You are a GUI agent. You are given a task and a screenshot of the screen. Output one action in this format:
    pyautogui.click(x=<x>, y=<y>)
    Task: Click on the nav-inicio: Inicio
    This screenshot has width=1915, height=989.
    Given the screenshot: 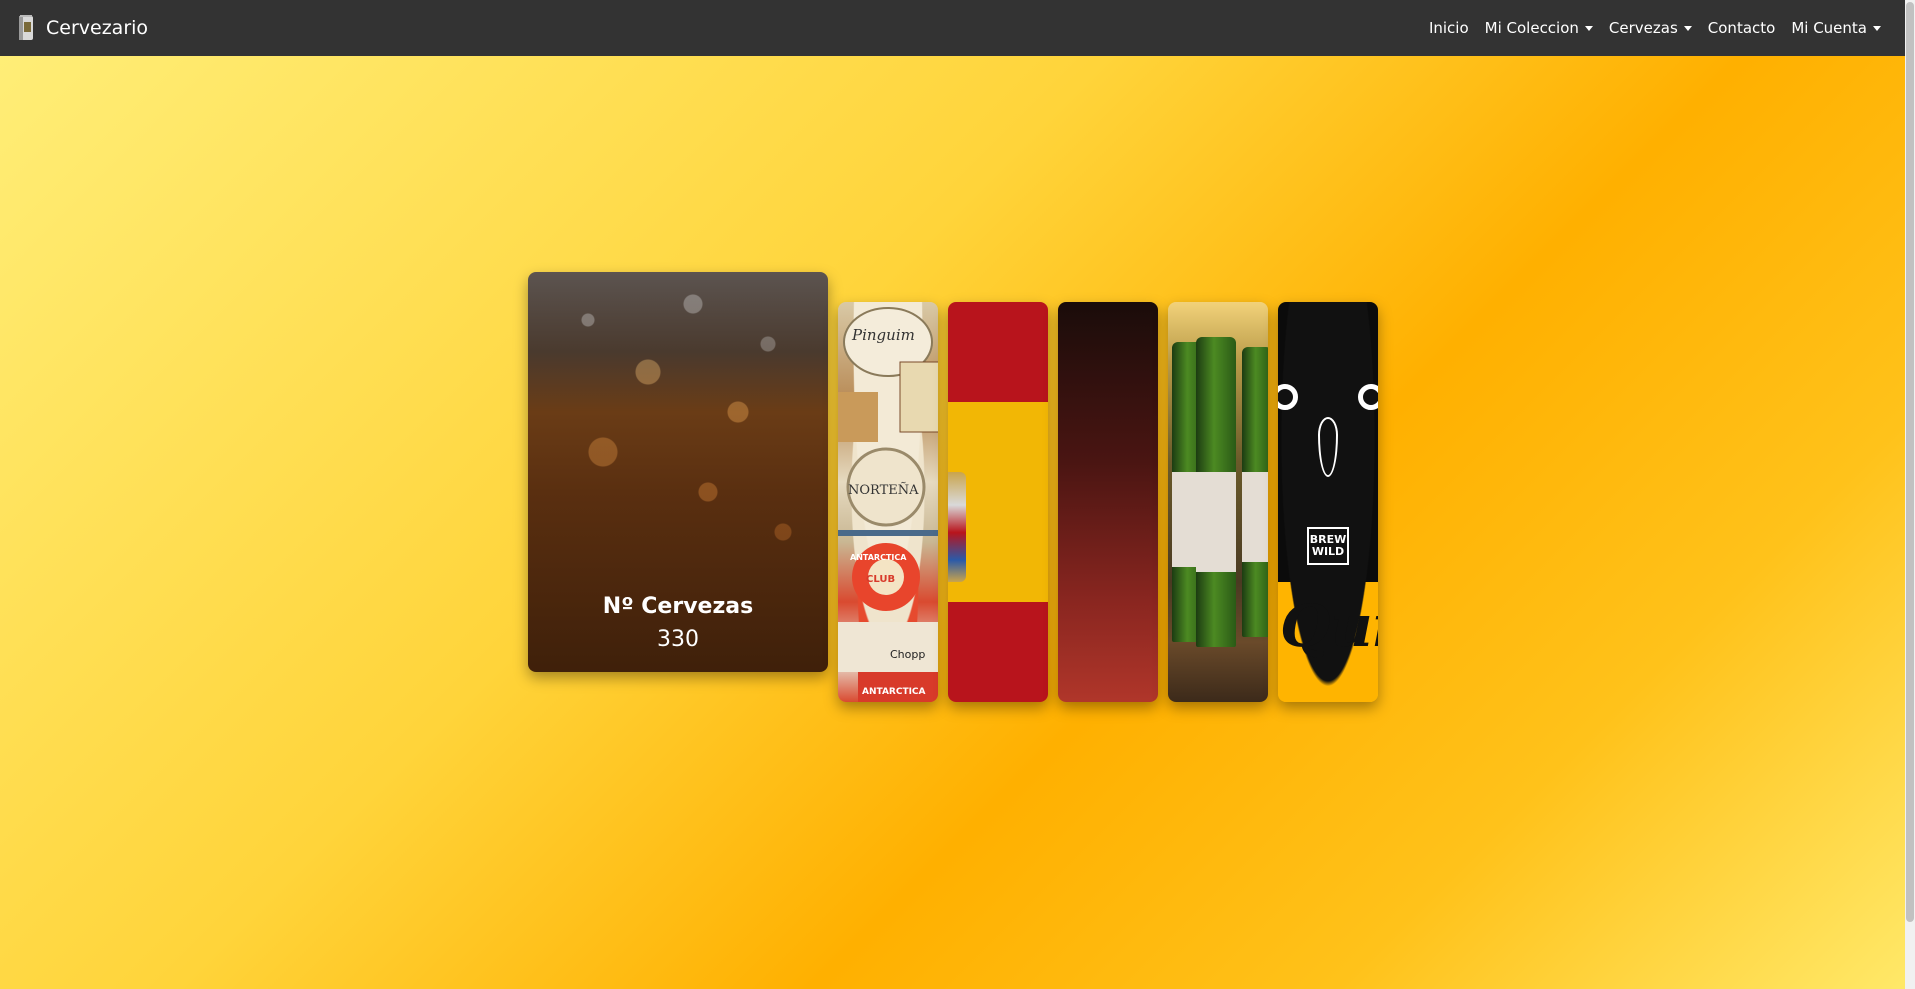 What is the action you would take?
    pyautogui.click(x=1449, y=28)
    